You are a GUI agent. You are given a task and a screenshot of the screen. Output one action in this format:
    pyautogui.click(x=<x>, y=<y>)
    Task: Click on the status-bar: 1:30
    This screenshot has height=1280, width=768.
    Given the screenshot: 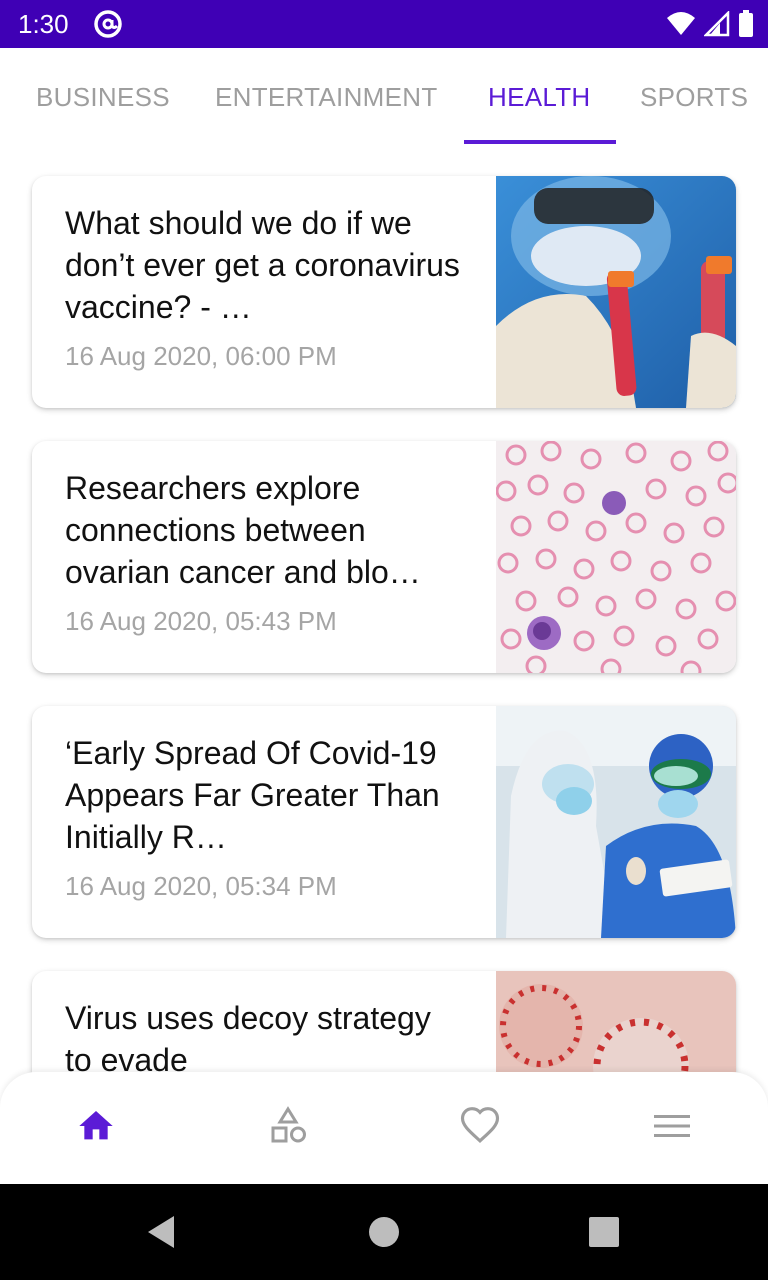 What is the action you would take?
    pyautogui.click(x=384, y=24)
    